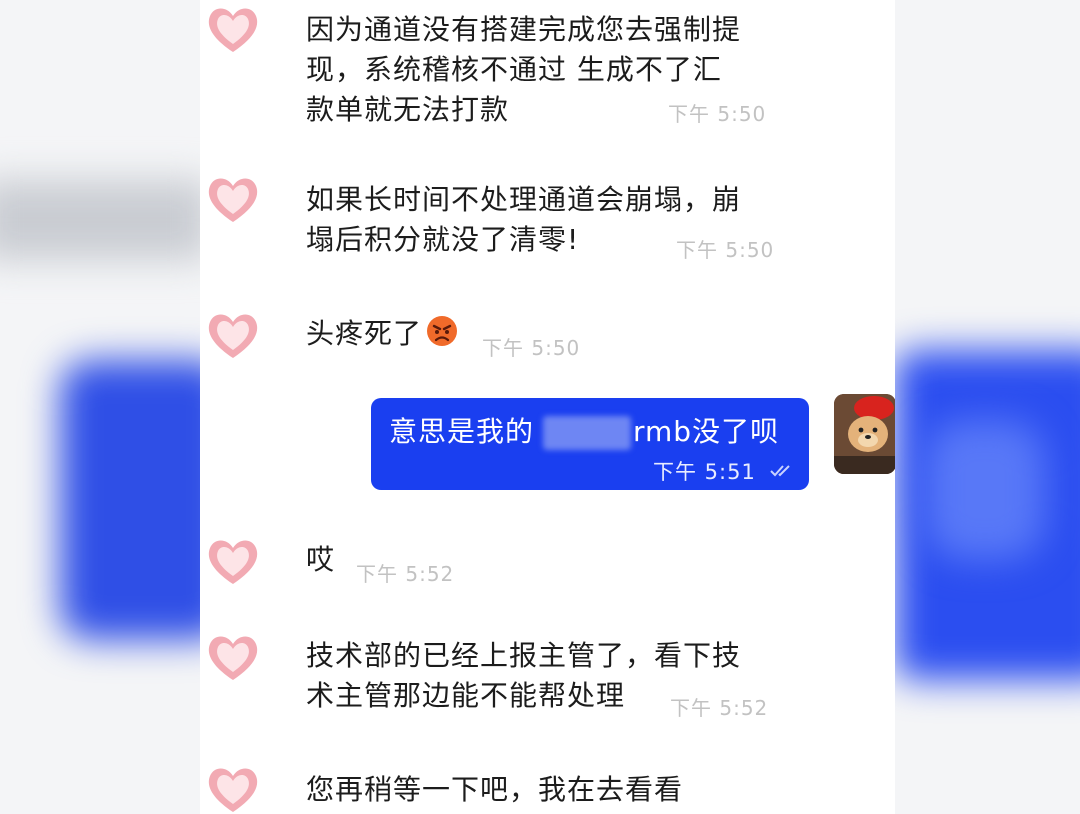  Describe the element at coordinates (704, 472) in the screenshot. I see `message-timestamp: 下午 5:51` at that location.